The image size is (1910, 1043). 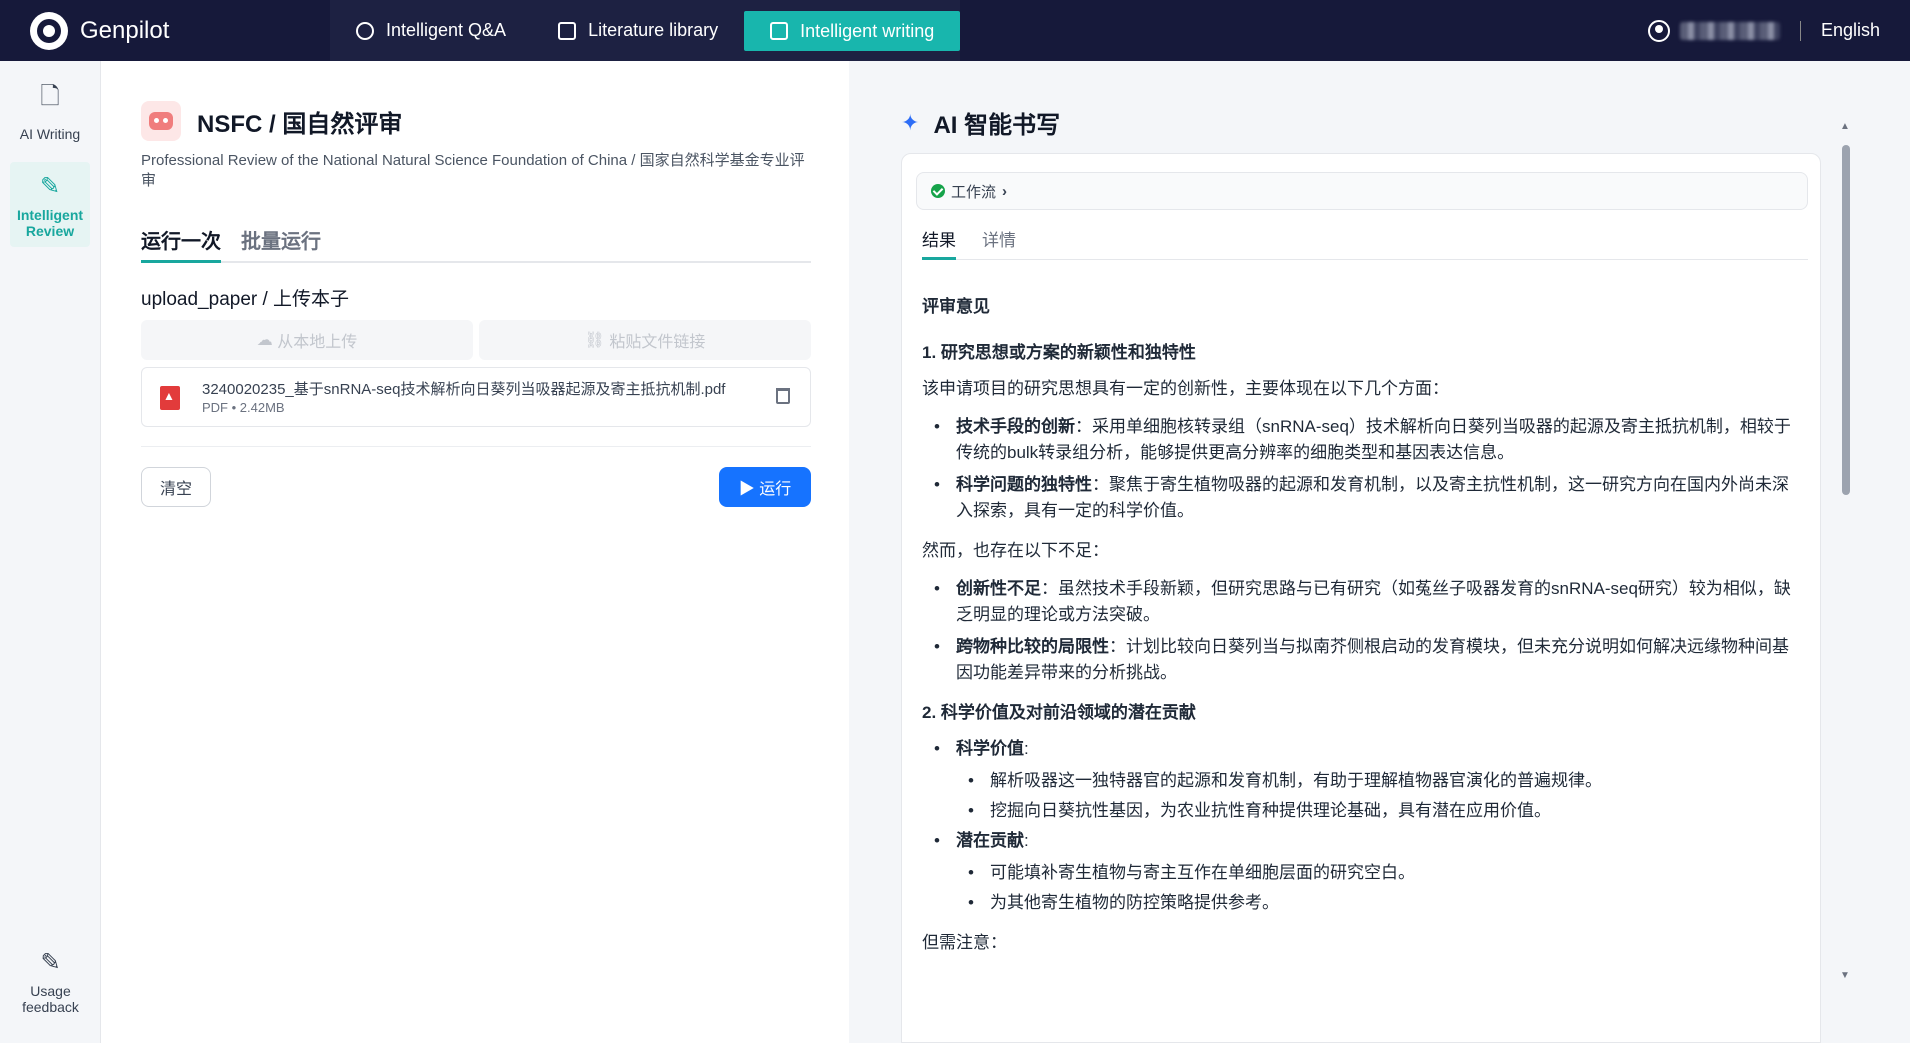 I want to click on chevron-right-icon: ›, so click(x=1005, y=191).